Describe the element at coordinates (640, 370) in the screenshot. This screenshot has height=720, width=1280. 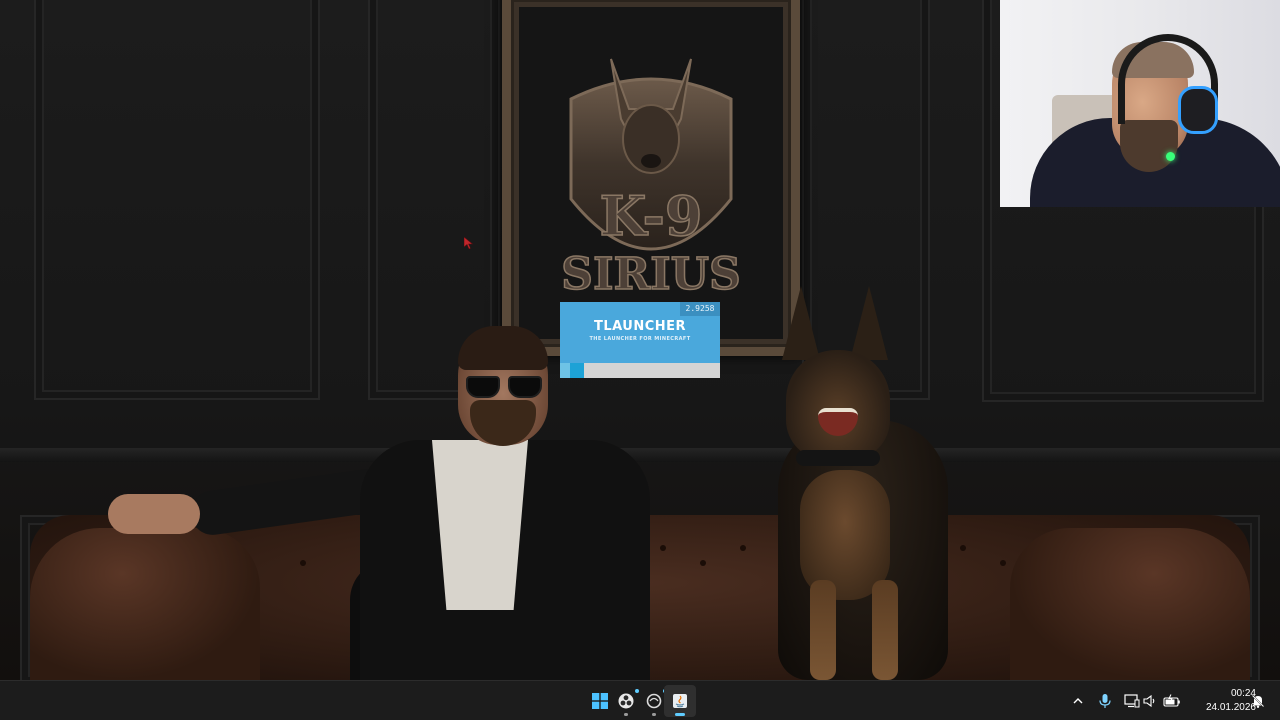
I see `progress-track` at that location.